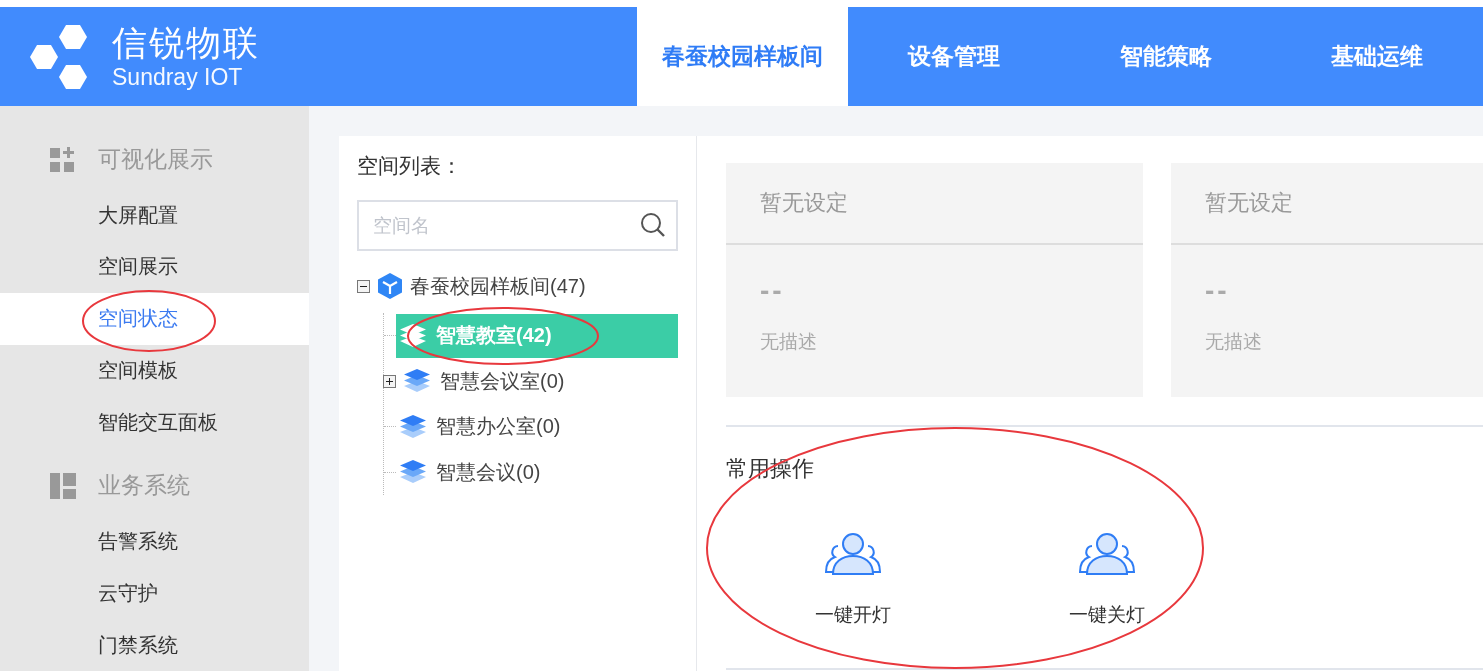 The height and width of the screenshot is (671, 1483). Describe the element at coordinates (144, 486) in the screenshot. I see `sidebar-group-title: 业务系统` at that location.